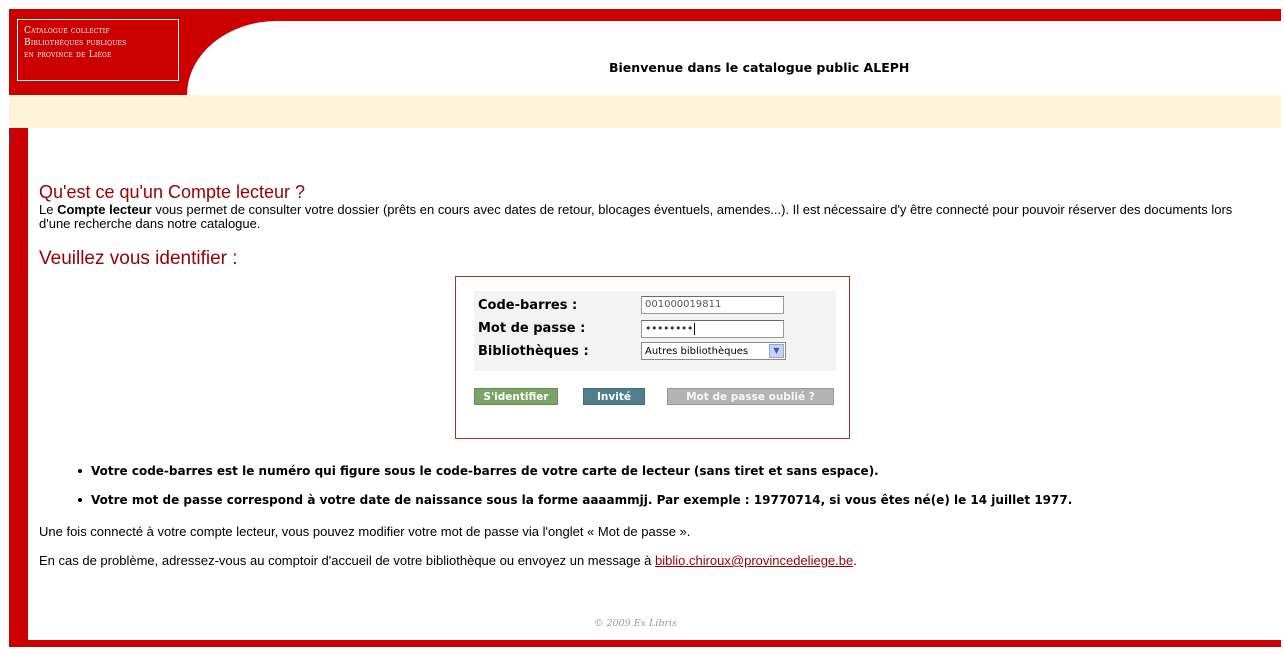 This screenshot has width=1284, height=655. I want to click on menu-band, so click(645, 111).